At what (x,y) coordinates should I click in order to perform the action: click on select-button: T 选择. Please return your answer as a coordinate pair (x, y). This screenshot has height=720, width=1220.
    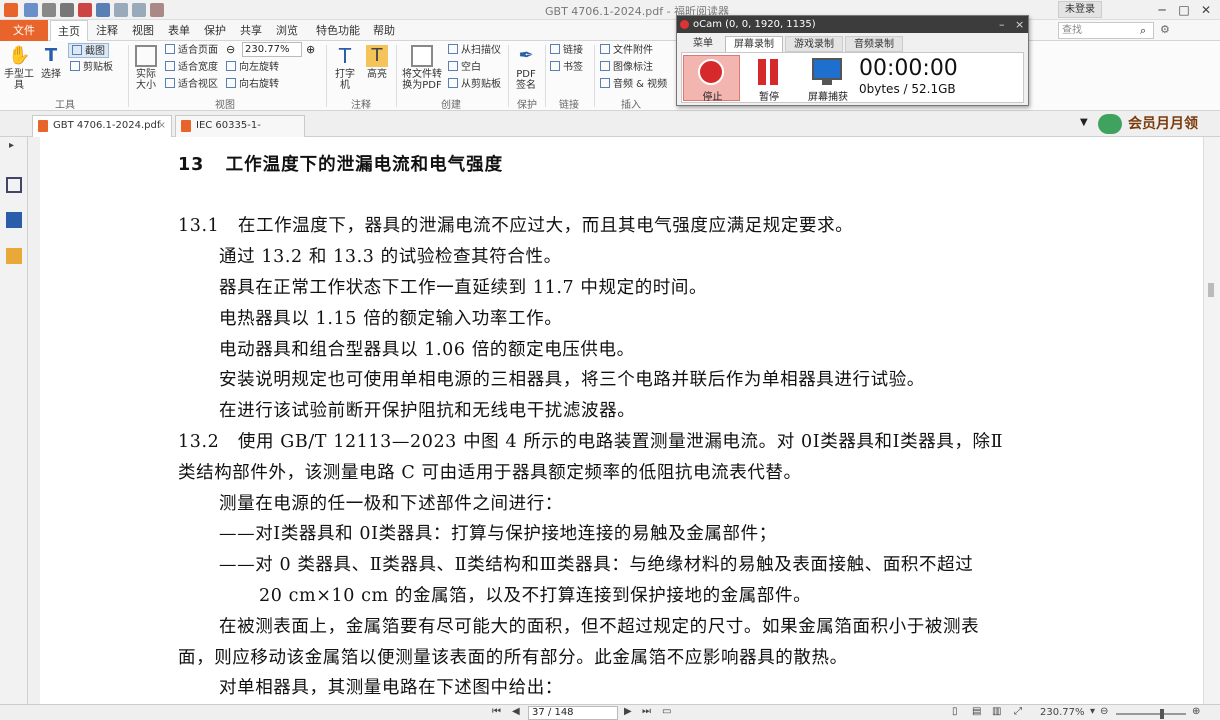
    Looking at the image, I should click on (51, 62).